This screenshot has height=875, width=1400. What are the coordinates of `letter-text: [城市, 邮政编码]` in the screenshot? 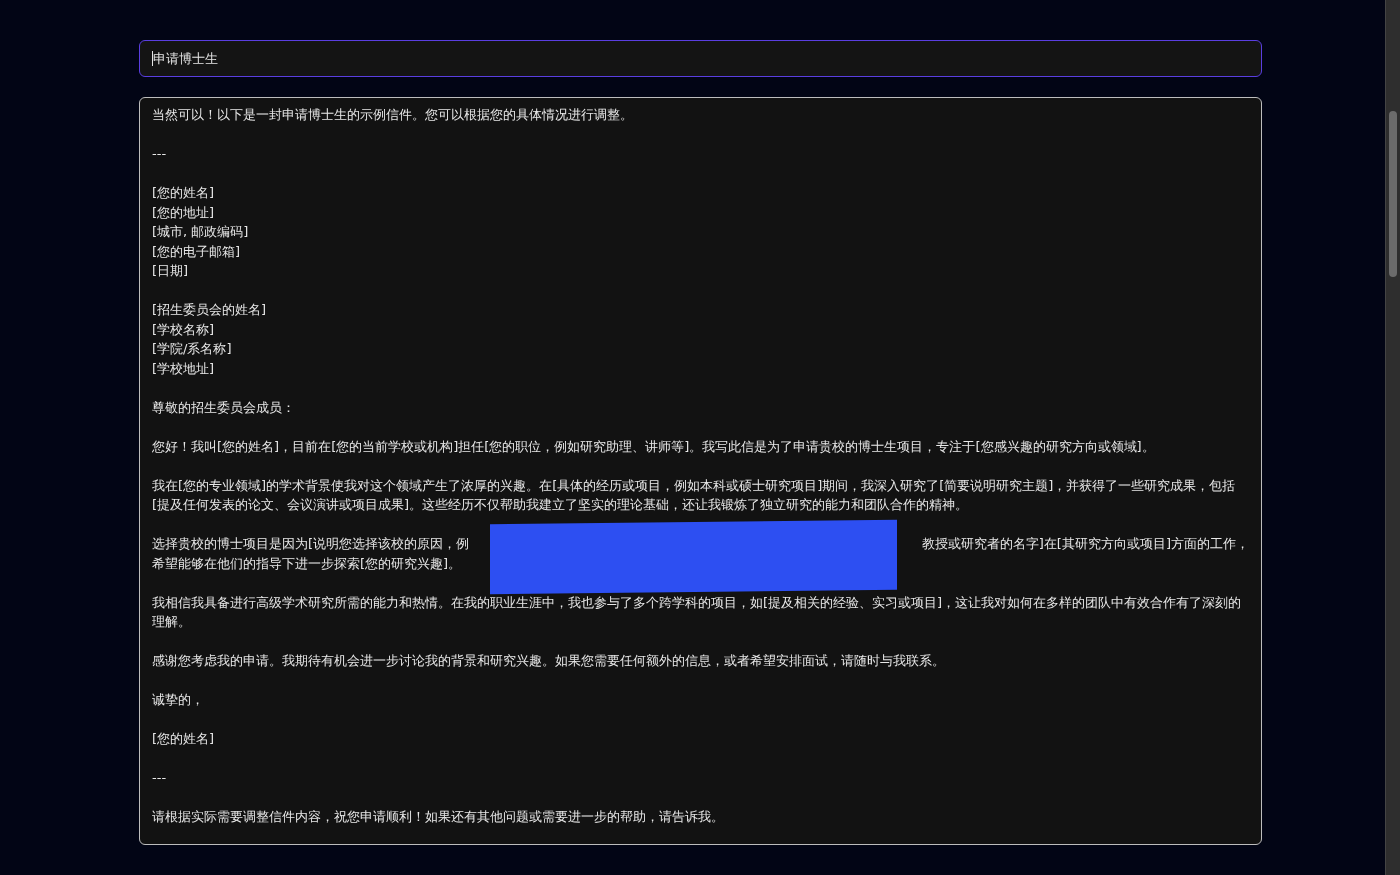 It's located at (201, 232).